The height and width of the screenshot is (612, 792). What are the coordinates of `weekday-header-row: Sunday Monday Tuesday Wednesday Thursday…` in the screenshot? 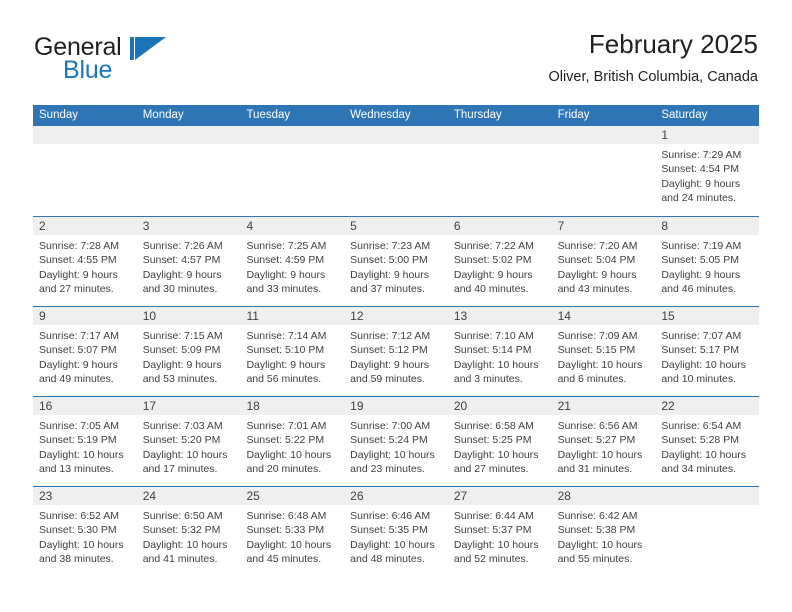 It's located at (396, 115).